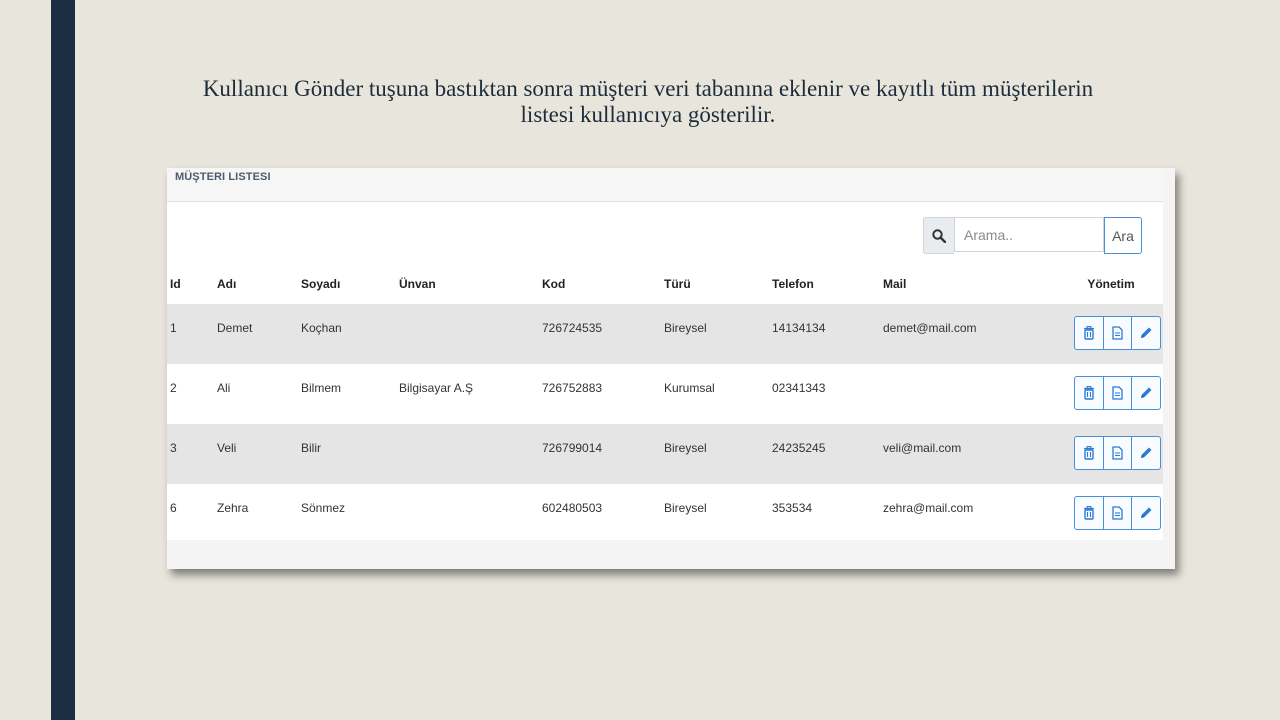 Image resolution: width=1280 pixels, height=720 pixels. What do you see at coordinates (259, 454) in the screenshot?
I see `cell-ad: Veli` at bounding box center [259, 454].